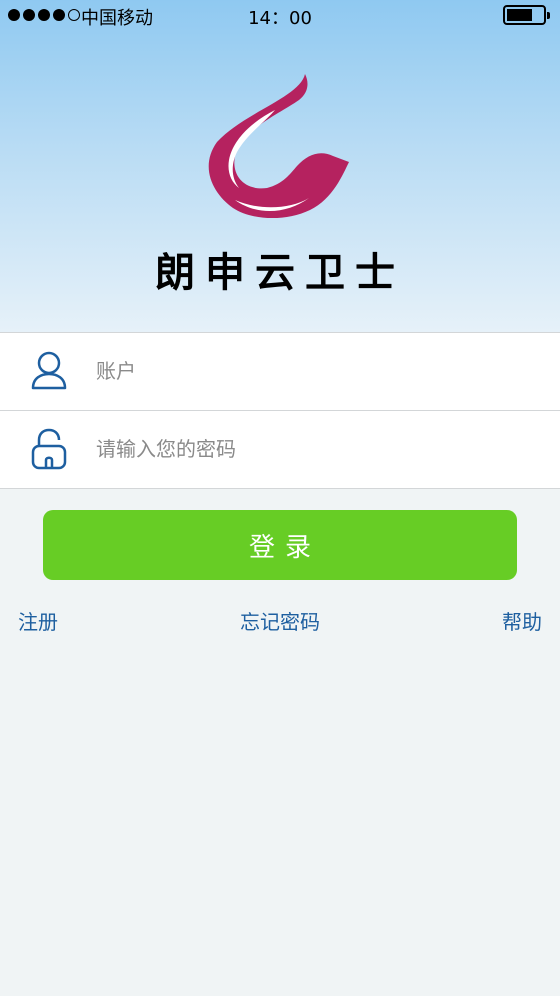 The height and width of the screenshot is (996, 560). What do you see at coordinates (49, 449) in the screenshot?
I see `unlock-icon` at bounding box center [49, 449].